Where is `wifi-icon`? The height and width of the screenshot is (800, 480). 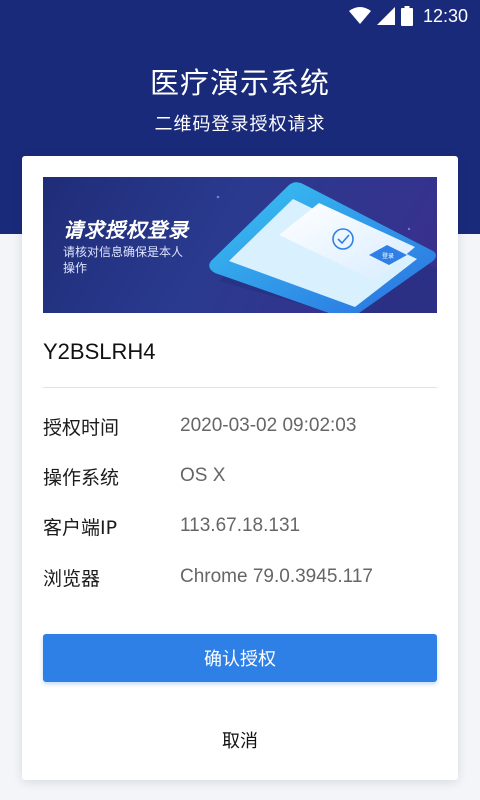 wifi-icon is located at coordinates (359, 15).